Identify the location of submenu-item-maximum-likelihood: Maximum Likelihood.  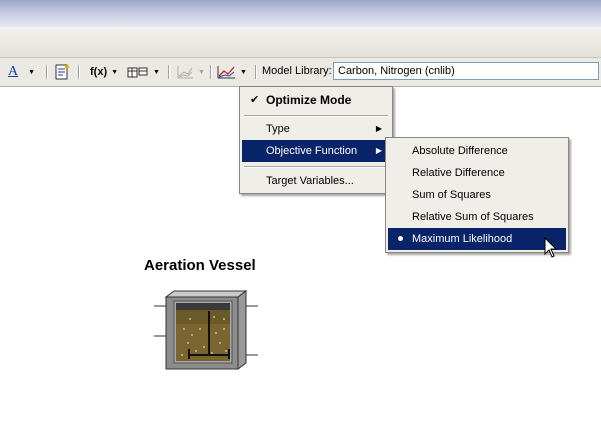
(477, 239).